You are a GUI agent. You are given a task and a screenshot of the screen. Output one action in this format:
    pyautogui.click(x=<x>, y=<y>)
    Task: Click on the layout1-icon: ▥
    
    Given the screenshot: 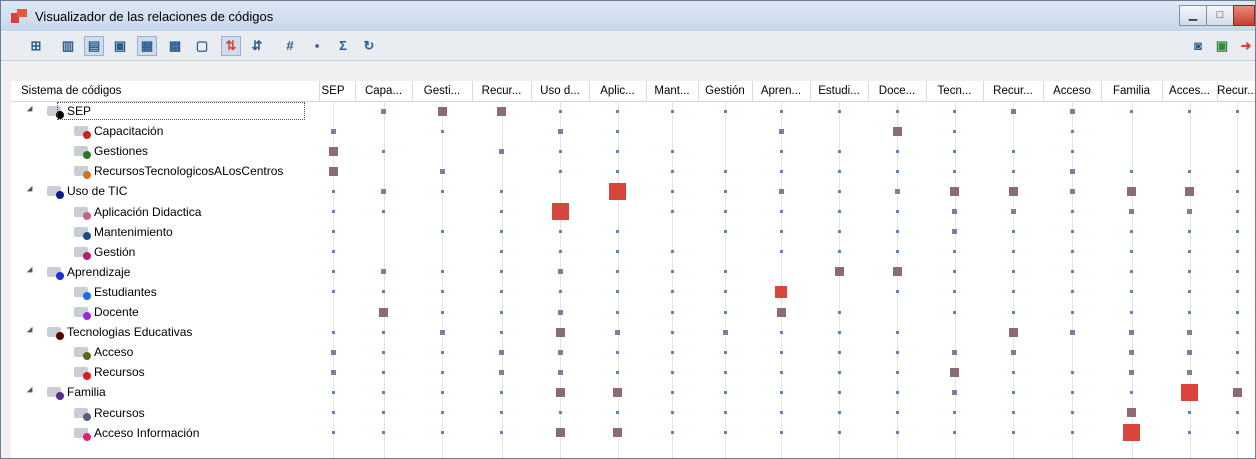 What is the action you would take?
    pyautogui.click(x=68, y=46)
    